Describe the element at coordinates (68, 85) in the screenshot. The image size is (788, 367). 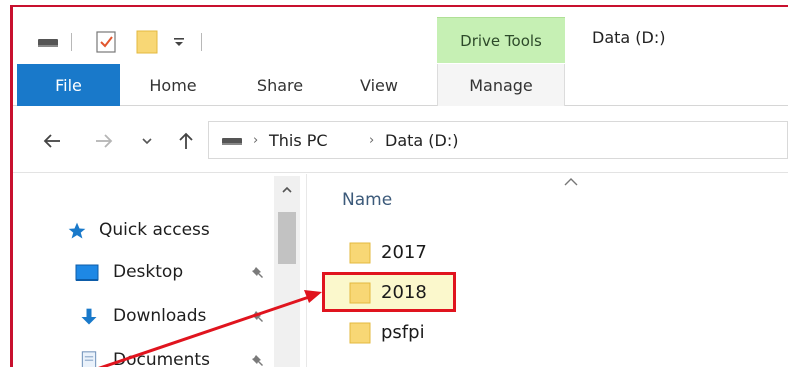
I see `tab-file: File` at that location.